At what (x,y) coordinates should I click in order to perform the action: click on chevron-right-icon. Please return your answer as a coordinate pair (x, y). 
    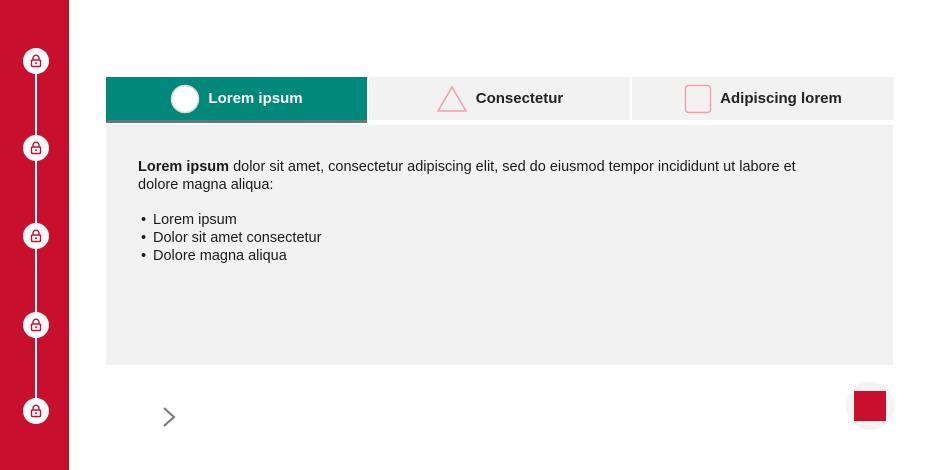
    Looking at the image, I should click on (169, 417).